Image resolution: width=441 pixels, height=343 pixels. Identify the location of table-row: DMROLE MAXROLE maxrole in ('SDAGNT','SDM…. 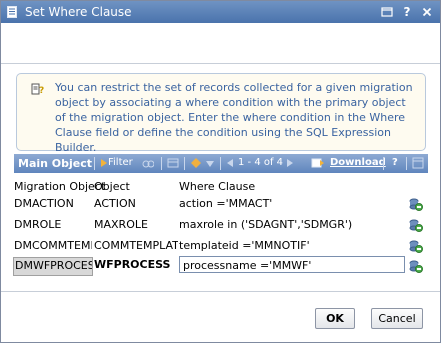
(221, 225).